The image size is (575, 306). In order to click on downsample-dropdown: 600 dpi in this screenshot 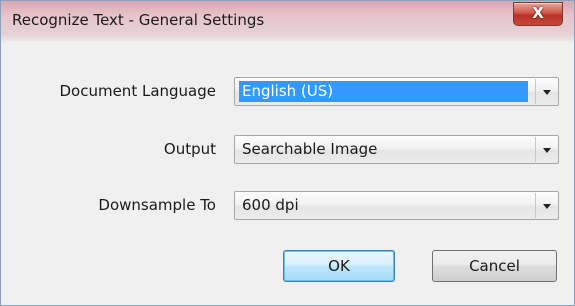, I will do `click(396, 205)`.